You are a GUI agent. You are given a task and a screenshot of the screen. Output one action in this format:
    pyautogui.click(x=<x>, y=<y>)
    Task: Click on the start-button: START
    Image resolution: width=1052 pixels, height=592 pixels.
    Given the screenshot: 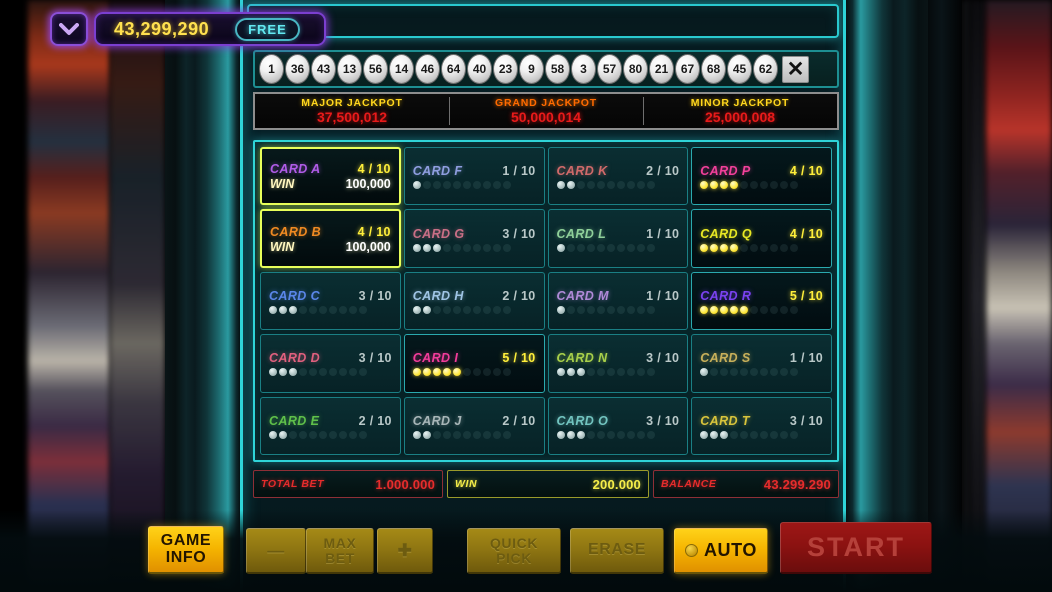 What is the action you would take?
    pyautogui.click(x=856, y=548)
    